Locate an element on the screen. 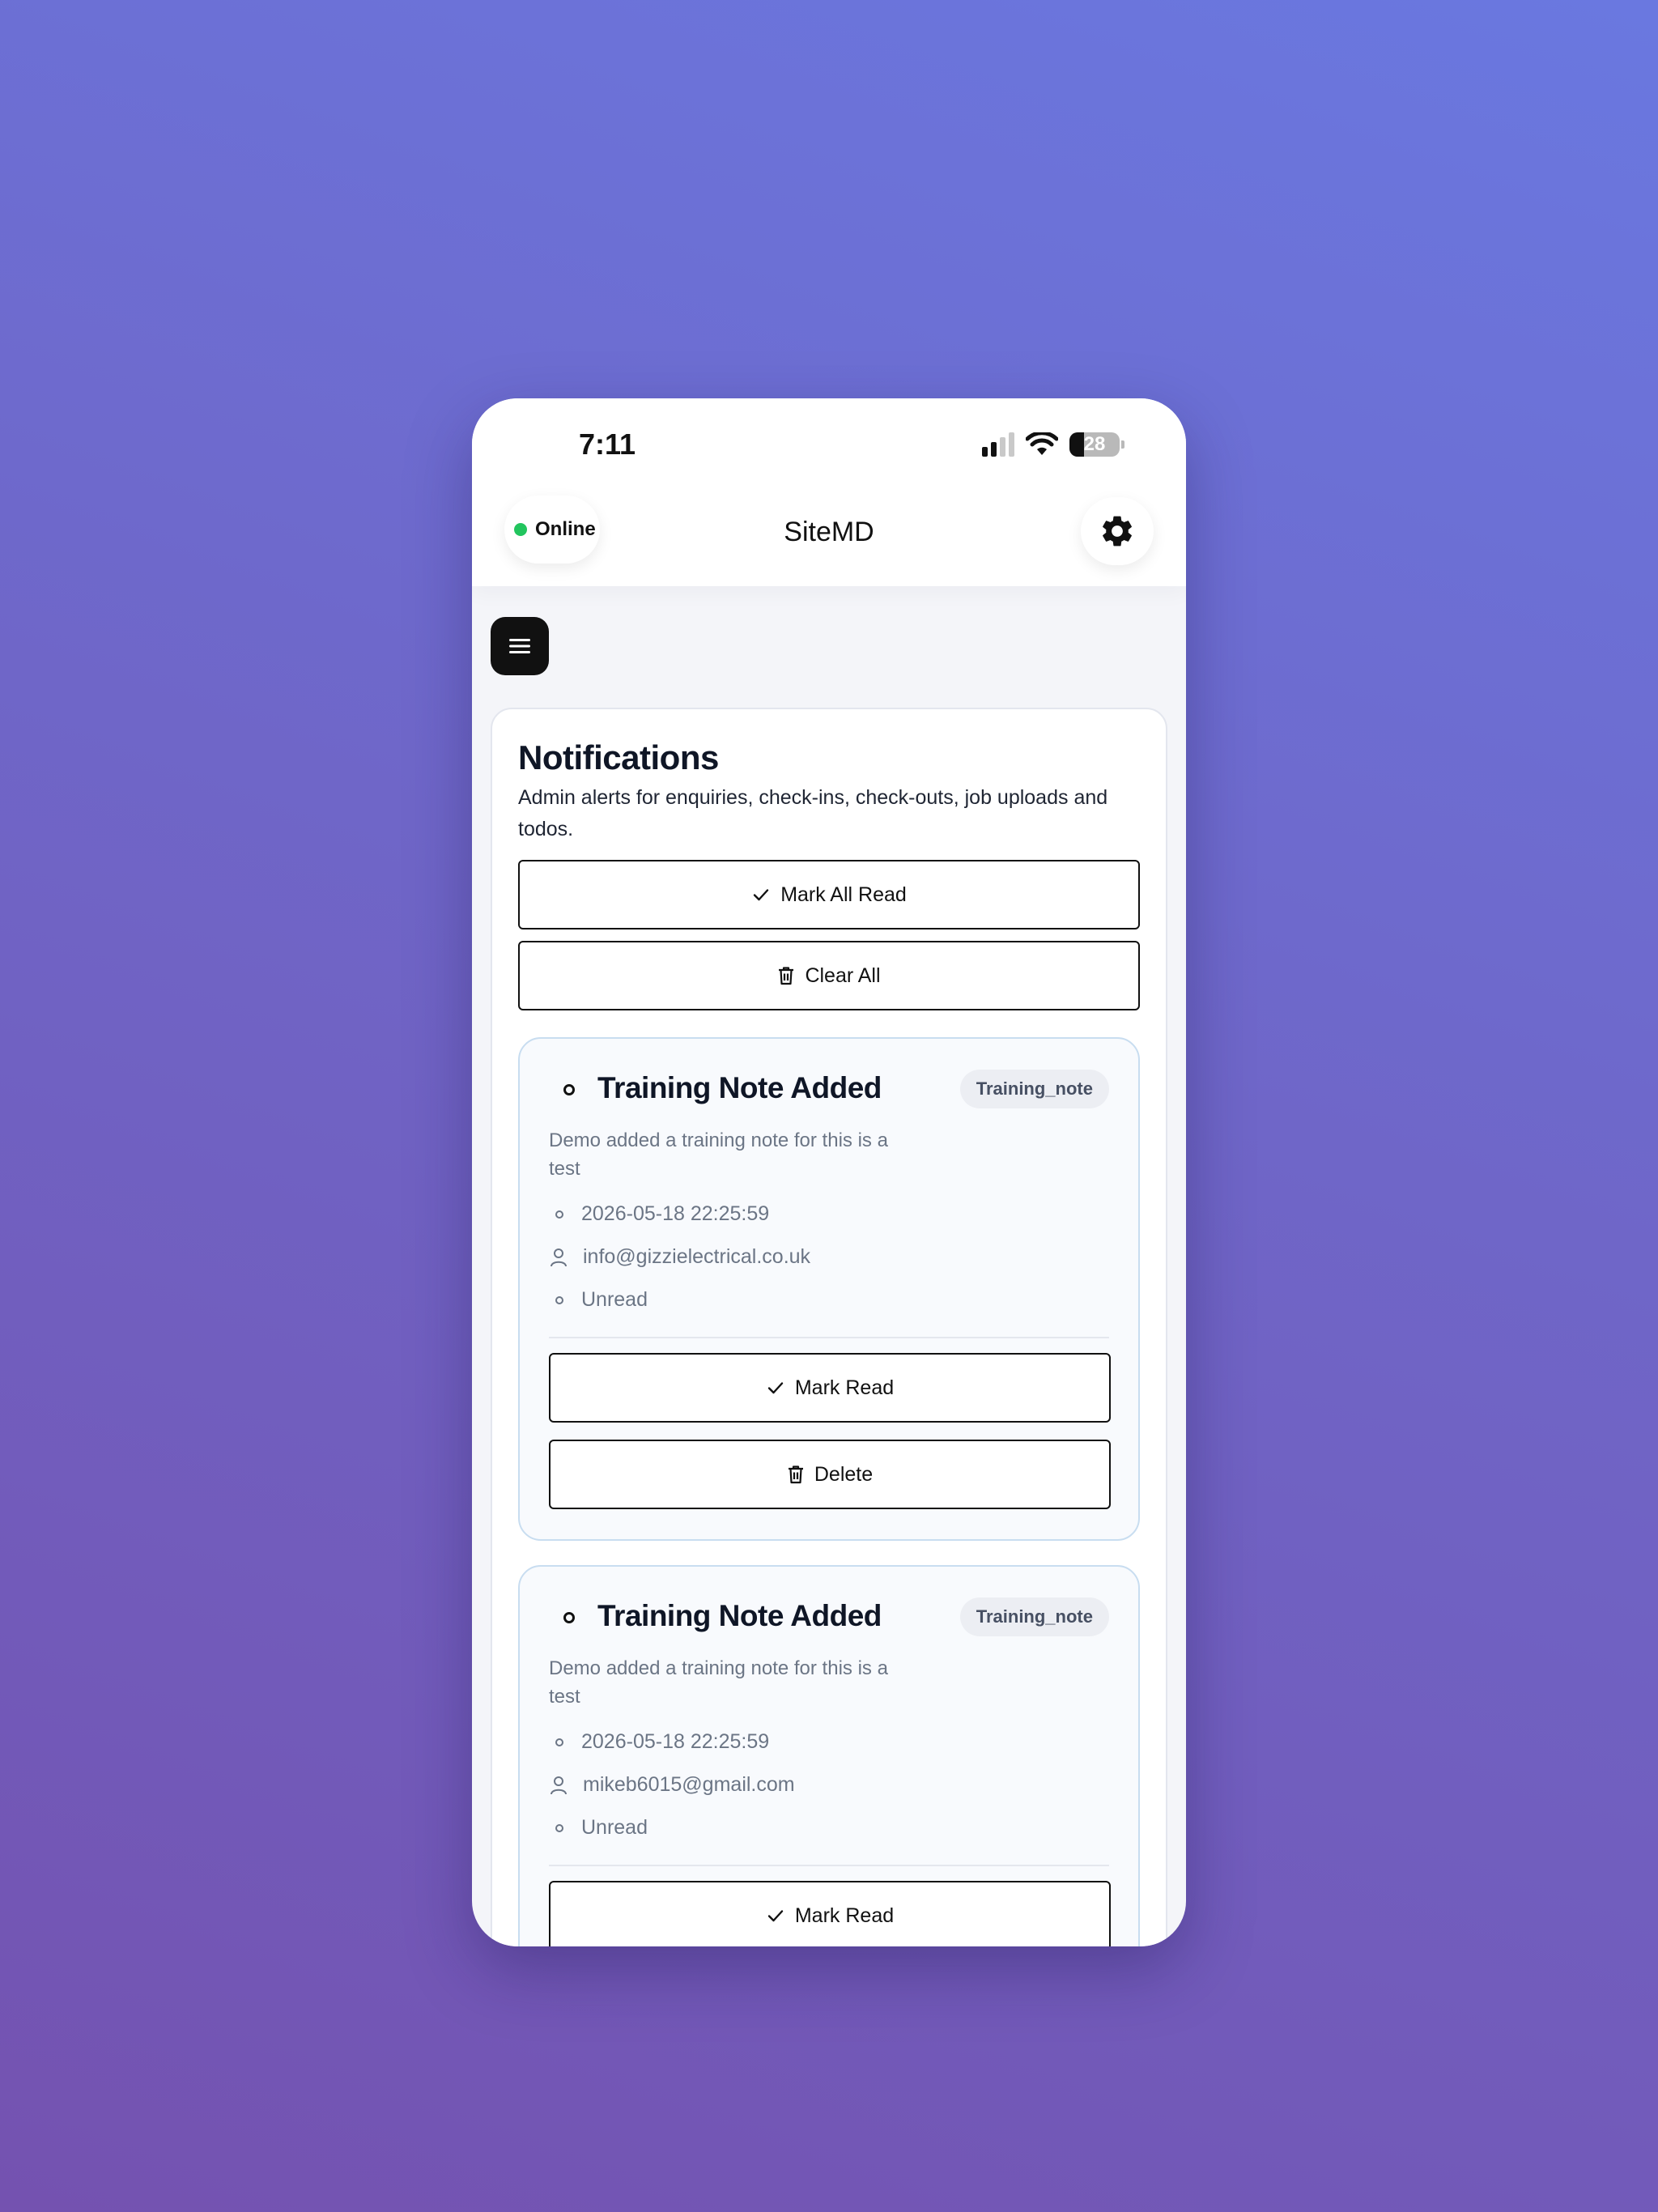  menu-button is located at coordinates (520, 646).